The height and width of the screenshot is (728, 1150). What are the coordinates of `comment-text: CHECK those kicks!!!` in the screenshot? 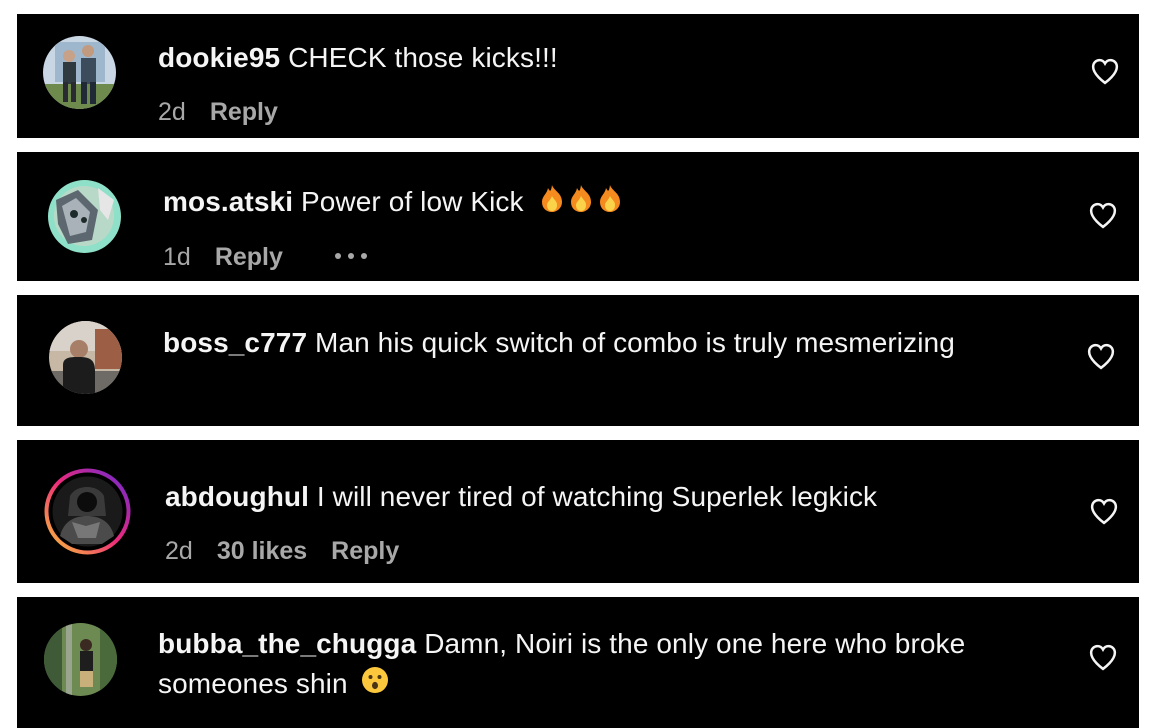 It's located at (423, 57).